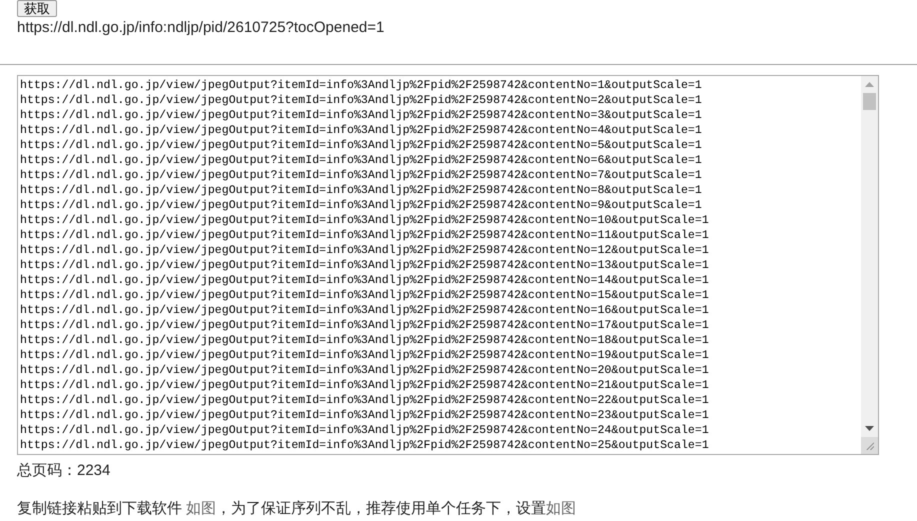 The image size is (917, 521). What do you see at coordinates (365, 415) in the screenshot?
I see `url-line: https://dl.ndl.go.jp/view/jpegOutput?itemId=info%3Andljp%2Fpid%2F2598742&contentNo=23&outputScale=1` at bounding box center [365, 415].